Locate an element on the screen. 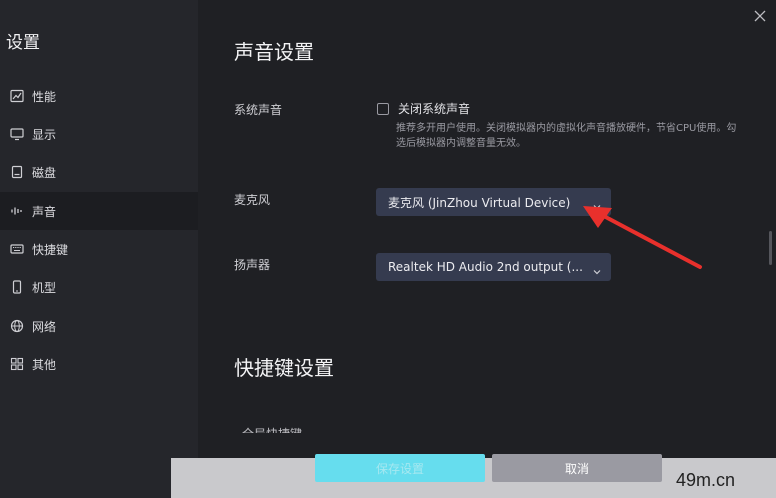  microphone-select-value: 麦克风 (JinZhou Virtual Device) is located at coordinates (479, 202).